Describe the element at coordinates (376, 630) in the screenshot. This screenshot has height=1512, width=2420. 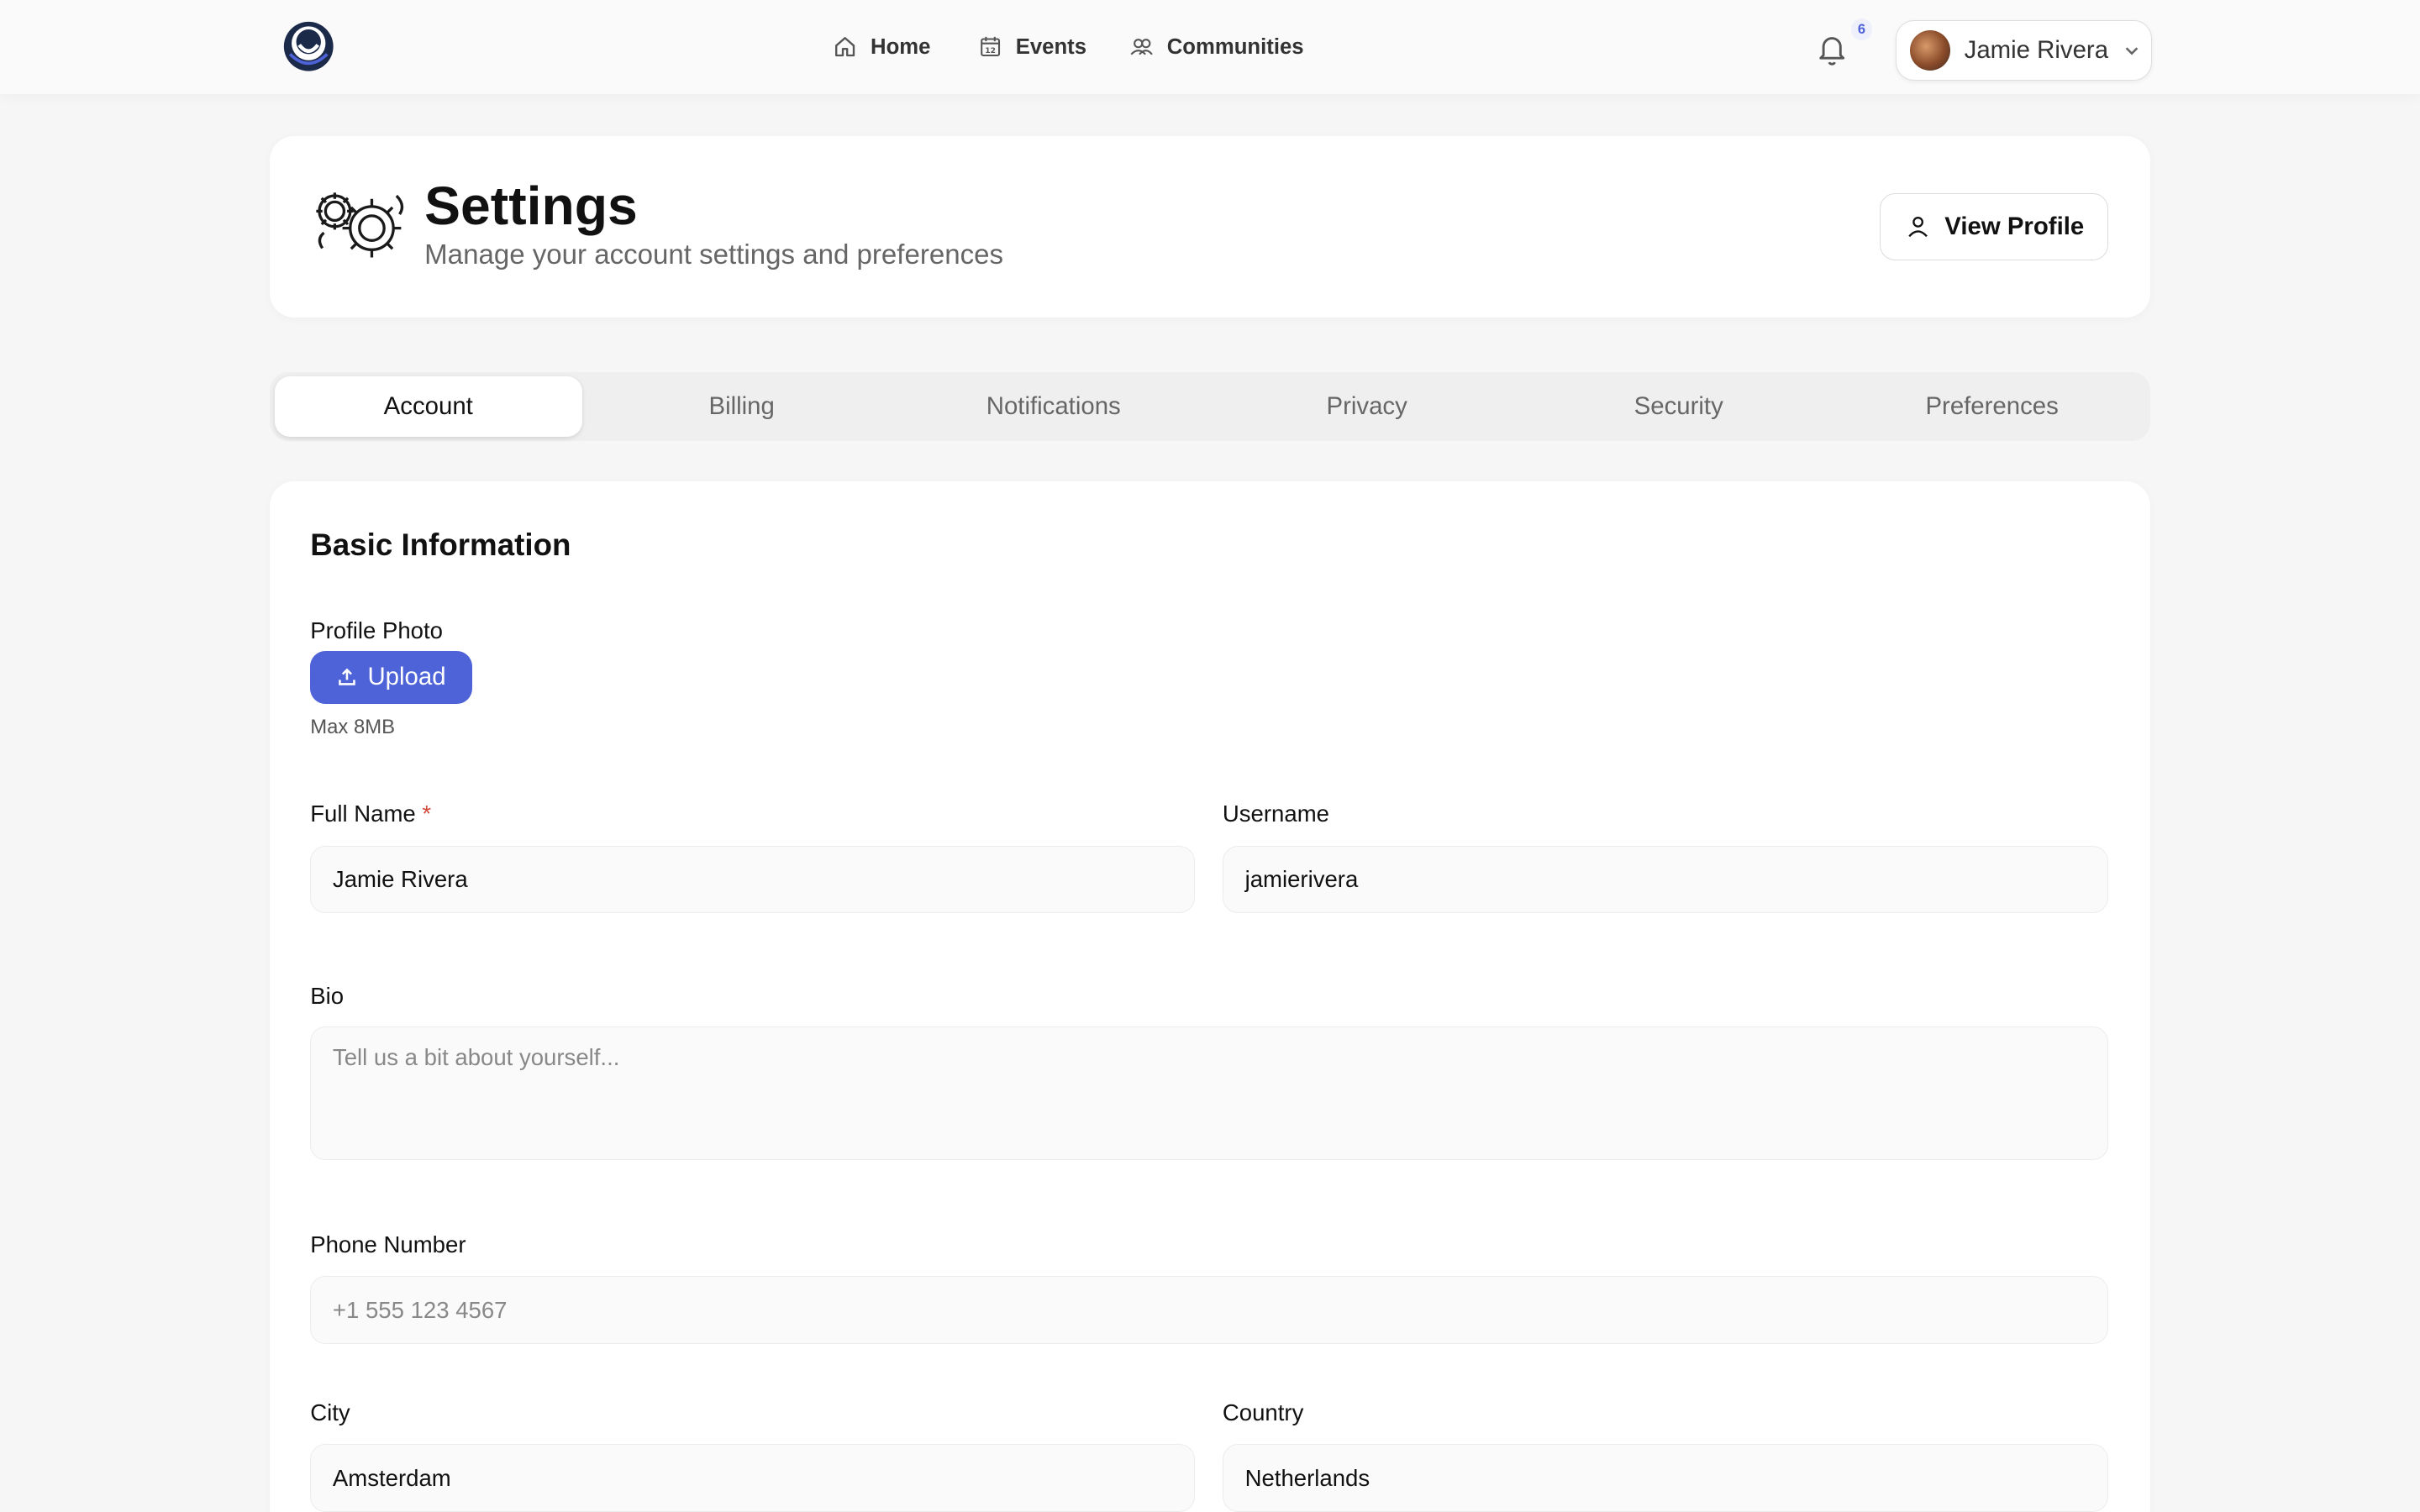
I see `profile-photo-label: Profile Photo` at that location.